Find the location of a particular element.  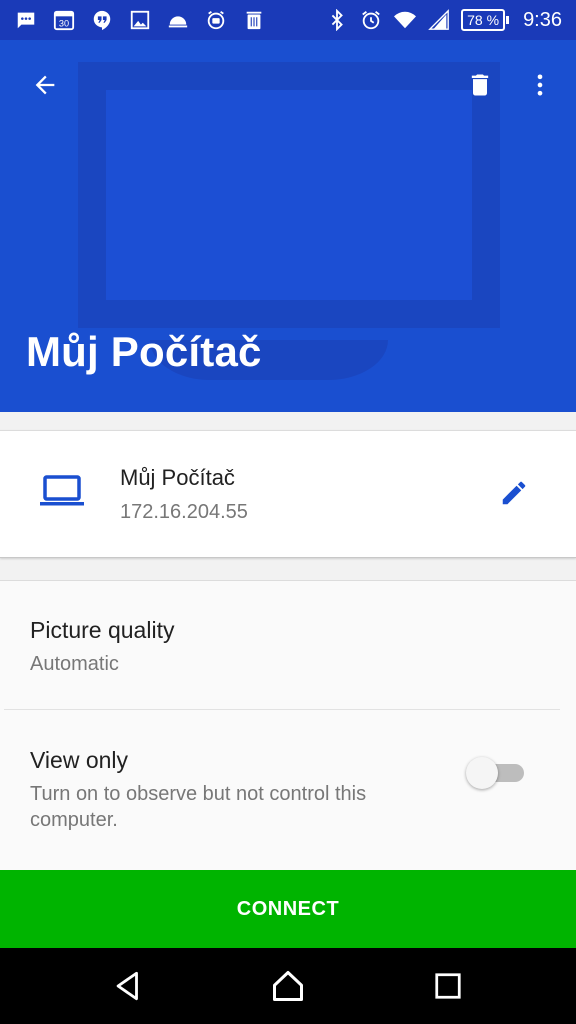

picture-quality-setting: Picture quality Automatic is located at coordinates (288, 645).